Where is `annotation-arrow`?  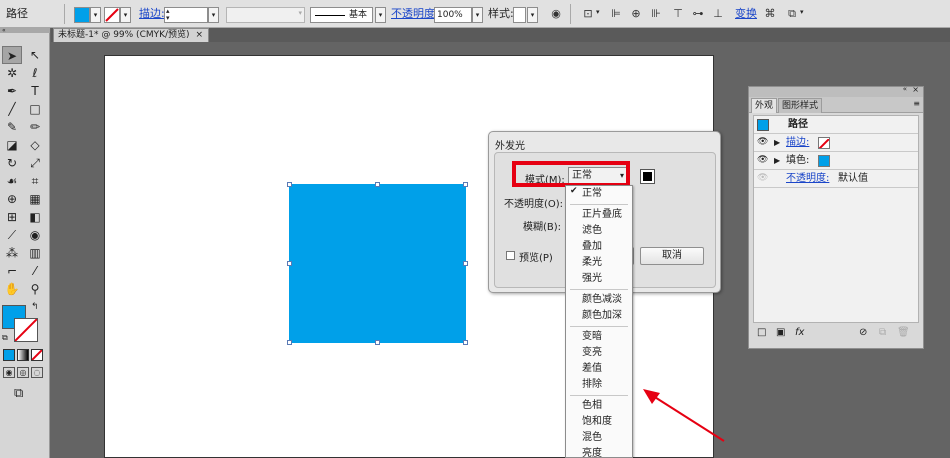
annotation-arrow is located at coordinates (684, 415).